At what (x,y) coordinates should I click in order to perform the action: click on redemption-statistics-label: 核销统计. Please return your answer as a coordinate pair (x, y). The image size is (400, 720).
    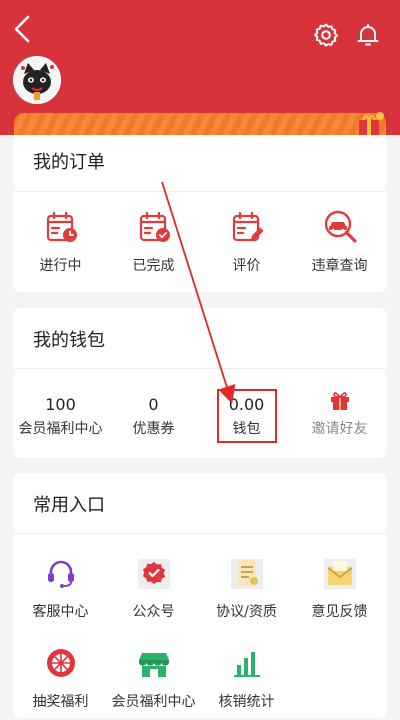
    Looking at the image, I should click on (246, 702).